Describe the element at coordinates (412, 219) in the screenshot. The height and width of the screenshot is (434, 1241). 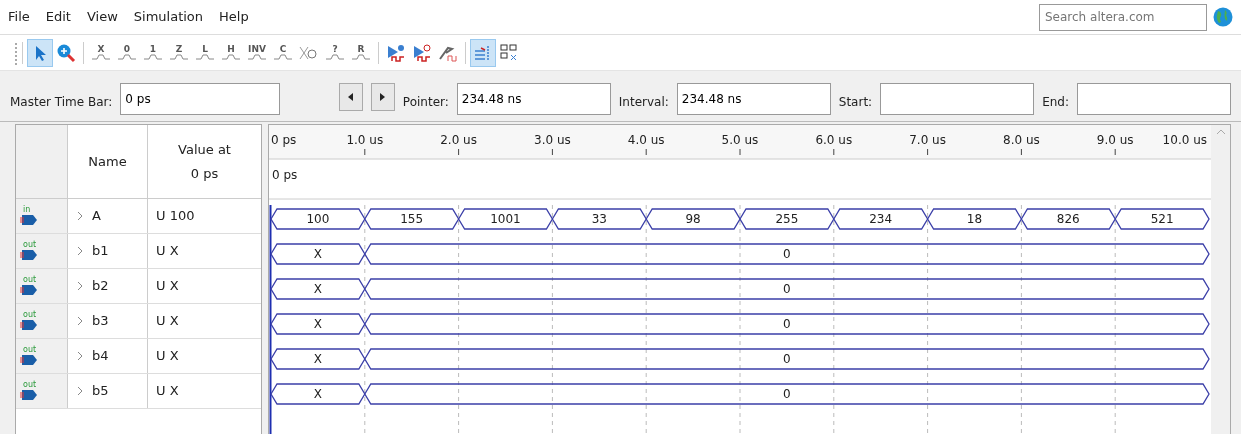
I see `segment-value: 155` at that location.